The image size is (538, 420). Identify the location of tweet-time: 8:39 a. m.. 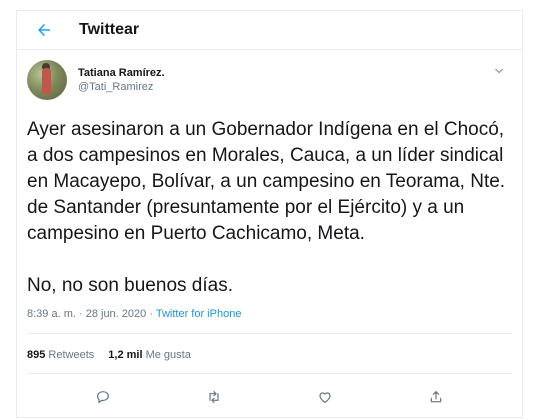
(51, 314).